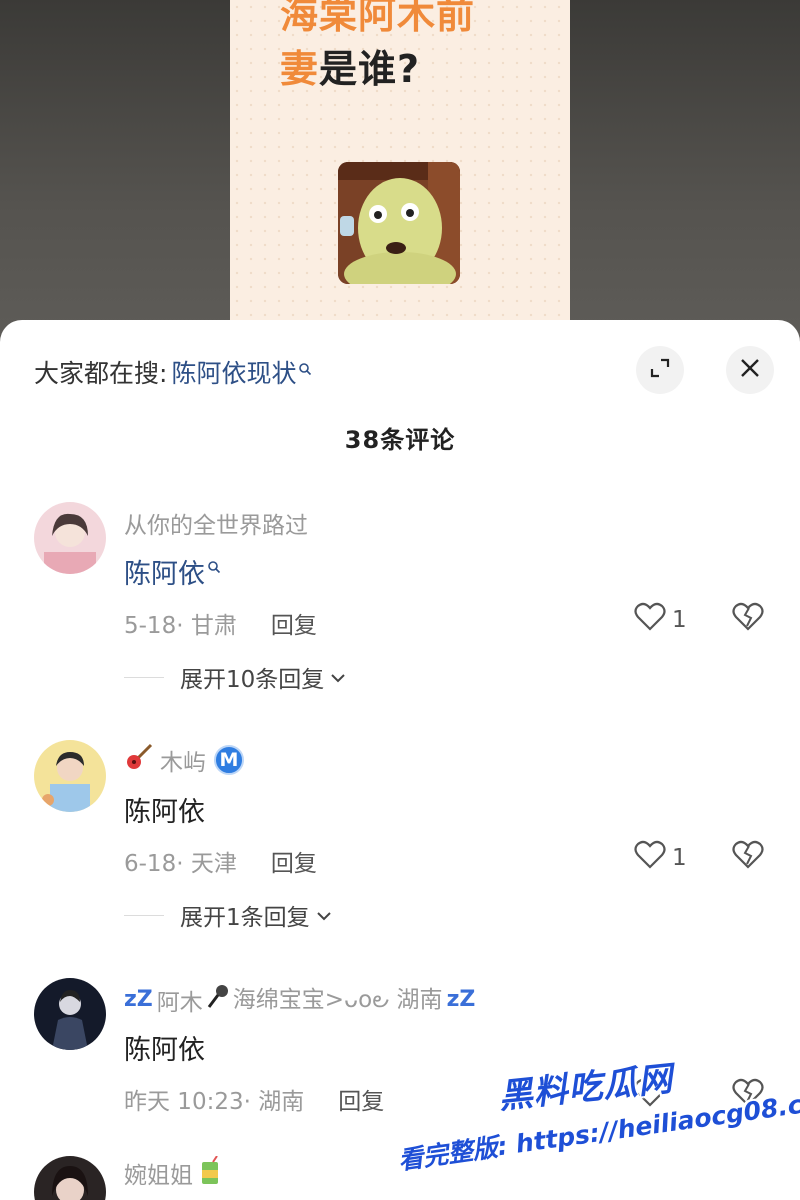  Describe the element at coordinates (210, 1172) in the screenshot. I see `juice-box-icon` at that location.